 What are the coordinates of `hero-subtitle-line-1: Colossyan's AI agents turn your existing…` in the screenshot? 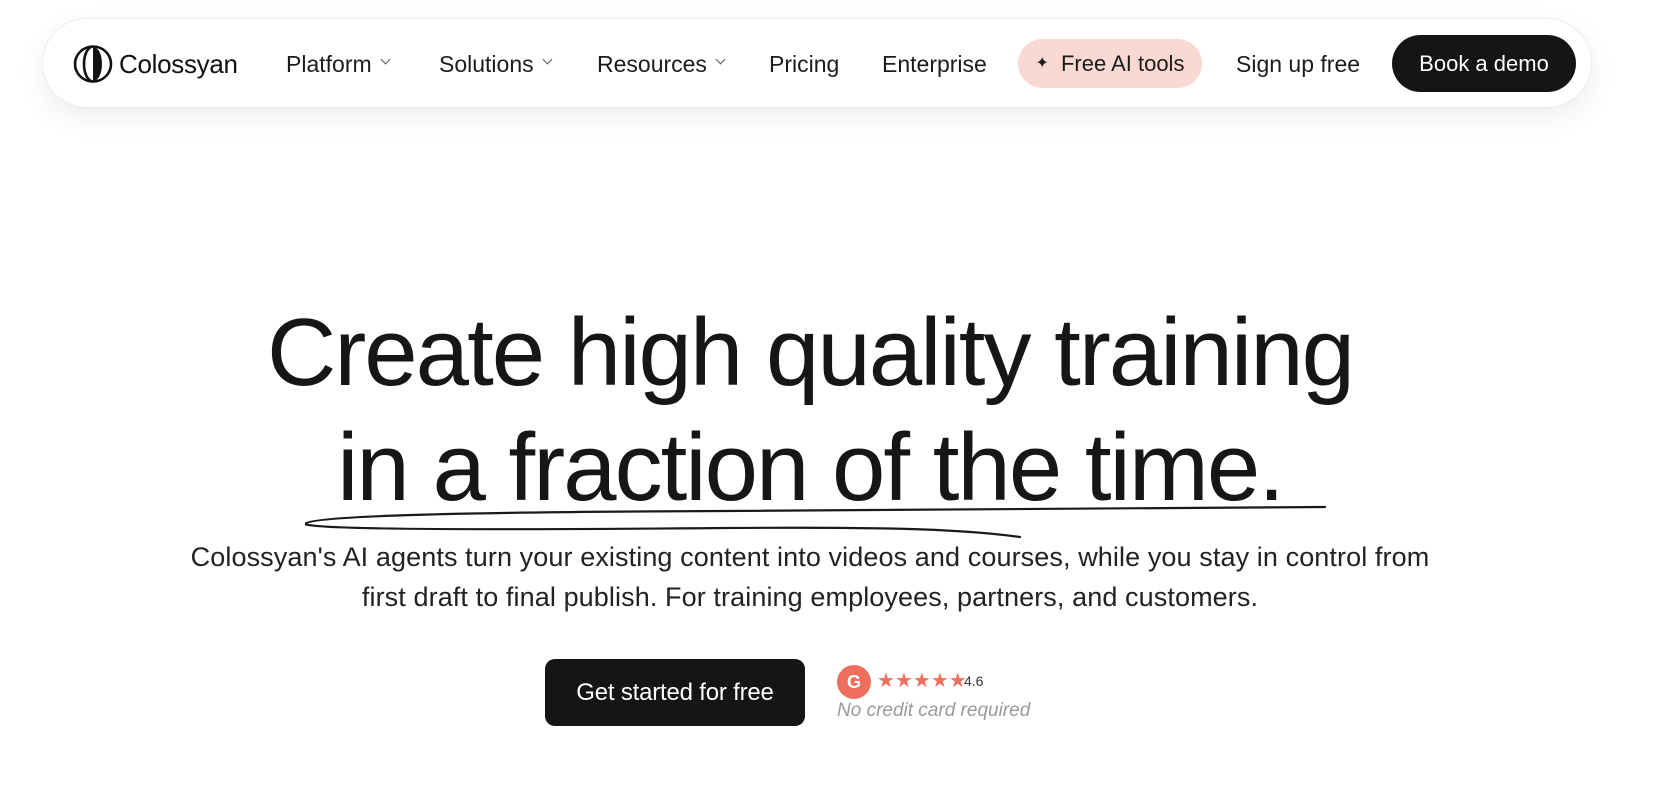 It's located at (810, 557).